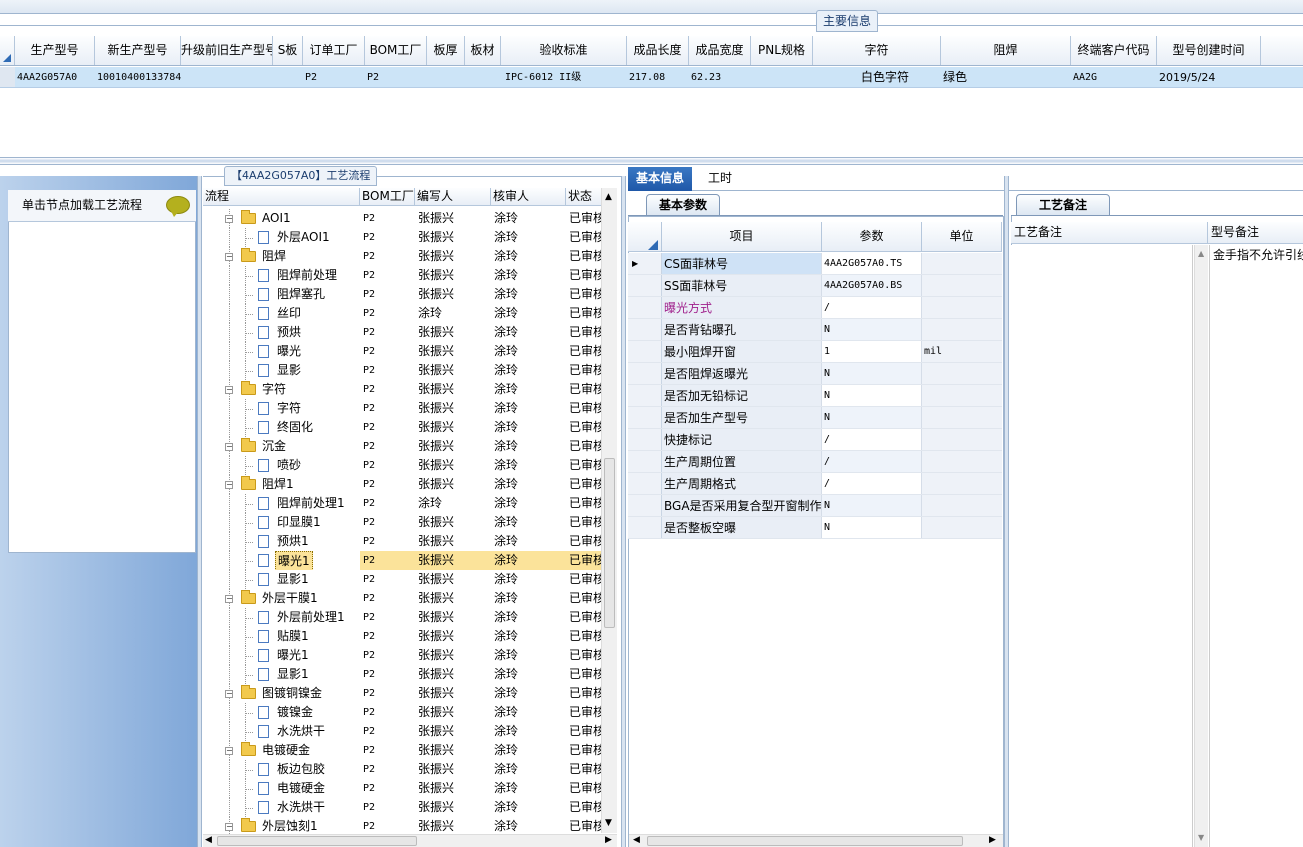 This screenshot has width=1303, height=847. I want to click on main-col-header: 成品宽度, so click(720, 50).